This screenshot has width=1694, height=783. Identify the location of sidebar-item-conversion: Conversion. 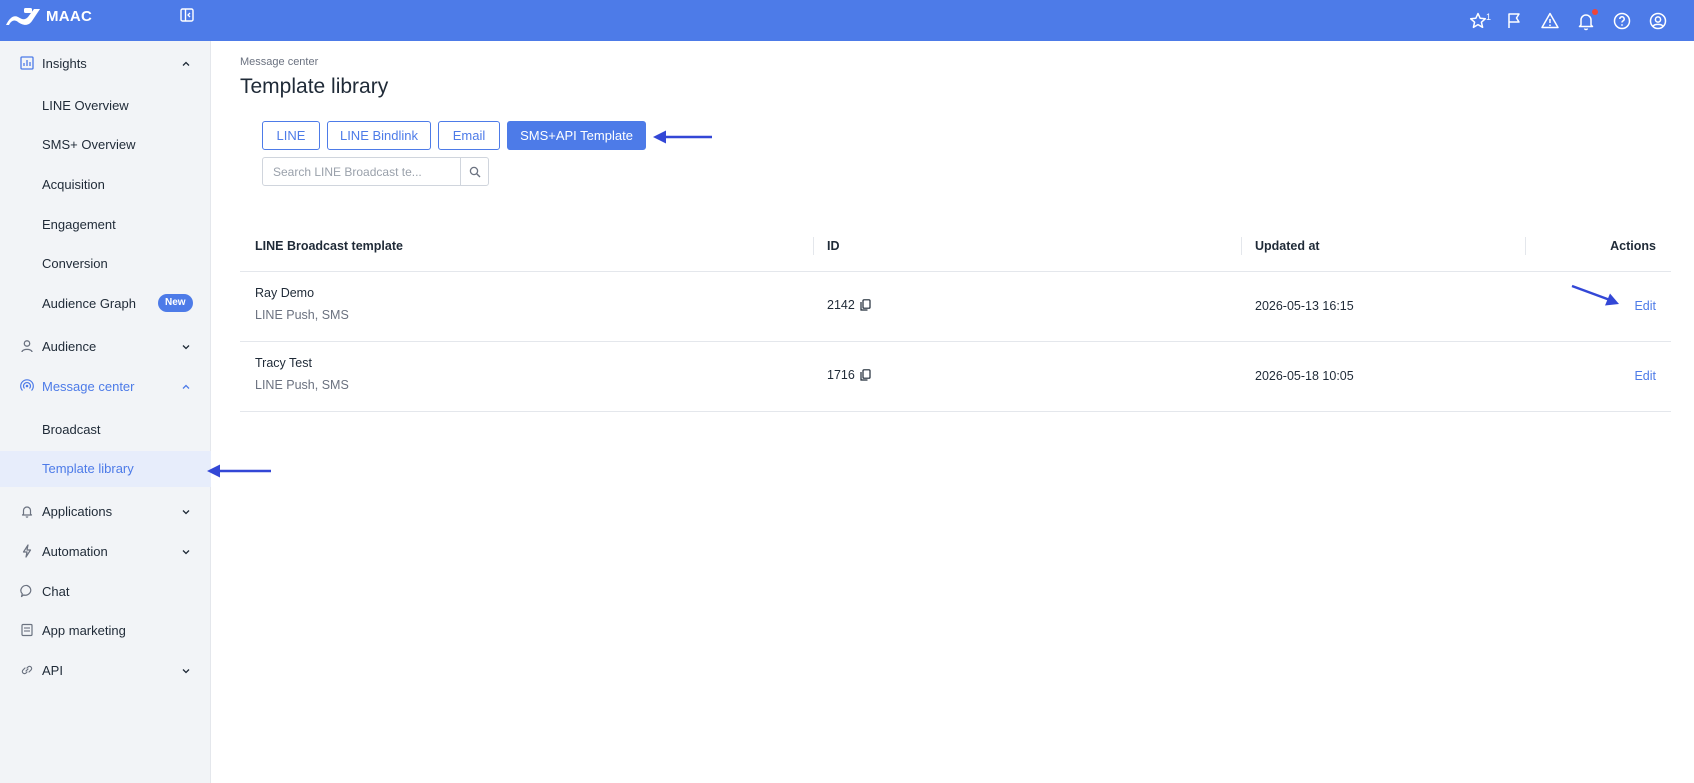
(105, 264).